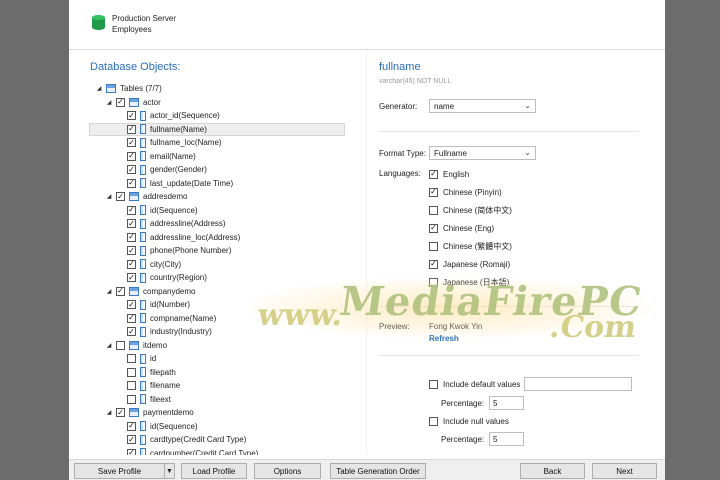 Image resolution: width=720 pixels, height=480 pixels. What do you see at coordinates (578, 384) in the screenshot?
I see `default-values-input` at bounding box center [578, 384].